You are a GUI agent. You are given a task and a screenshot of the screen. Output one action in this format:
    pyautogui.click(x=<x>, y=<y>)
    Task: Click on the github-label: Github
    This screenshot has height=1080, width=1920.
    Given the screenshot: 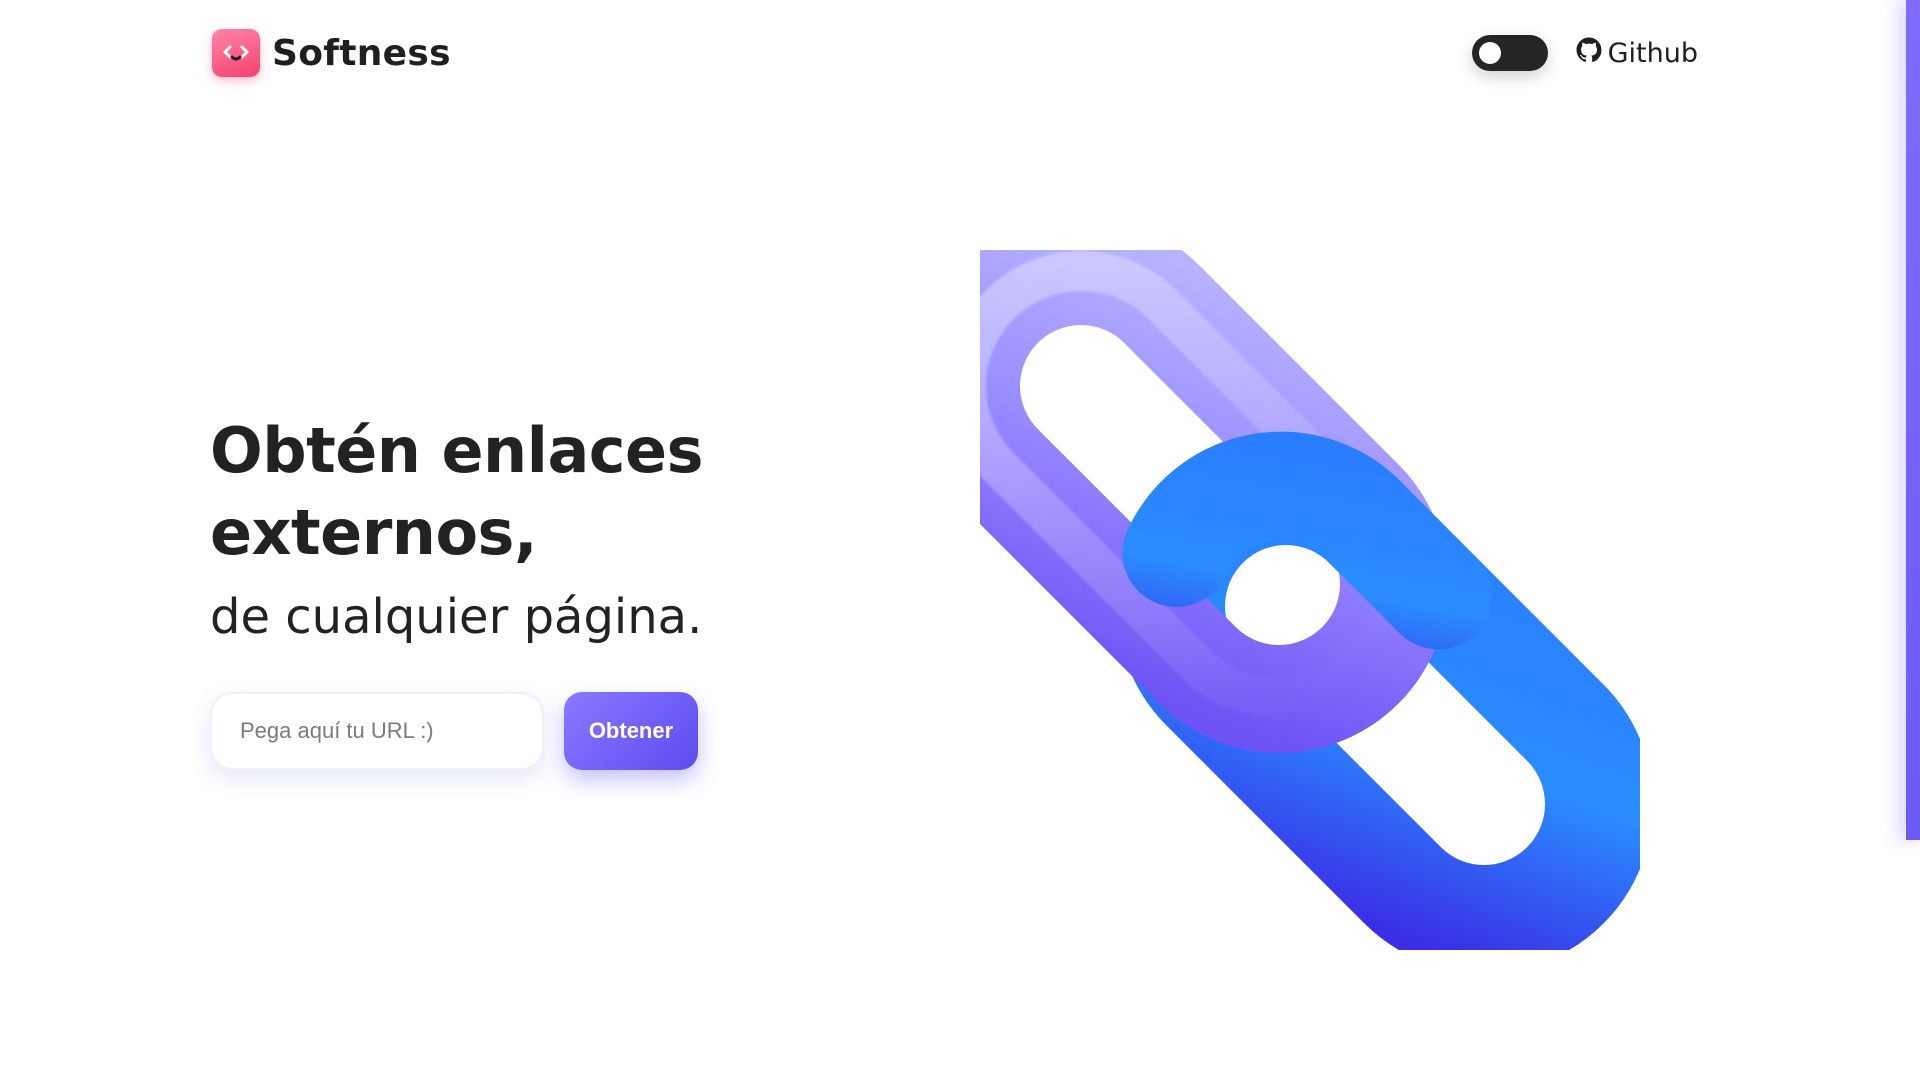 What is the action you would take?
    pyautogui.click(x=1652, y=53)
    